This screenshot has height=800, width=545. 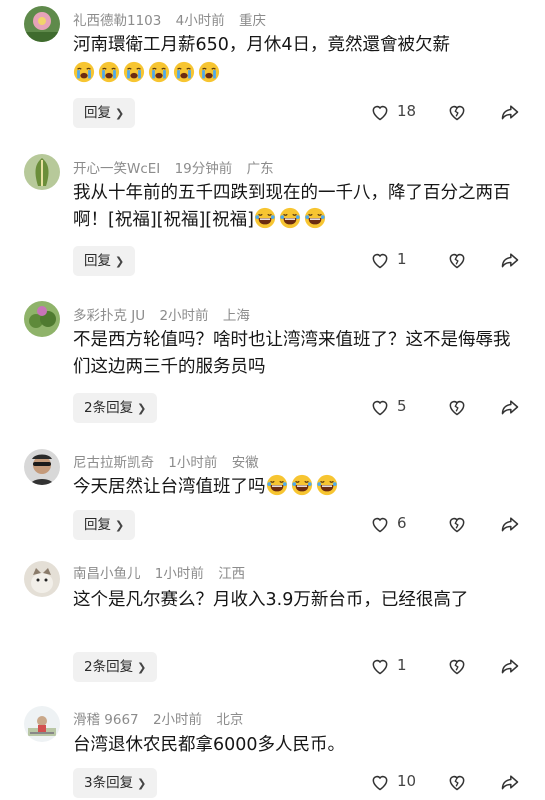 What do you see at coordinates (407, 111) in the screenshot?
I see `like-count: 18` at bounding box center [407, 111].